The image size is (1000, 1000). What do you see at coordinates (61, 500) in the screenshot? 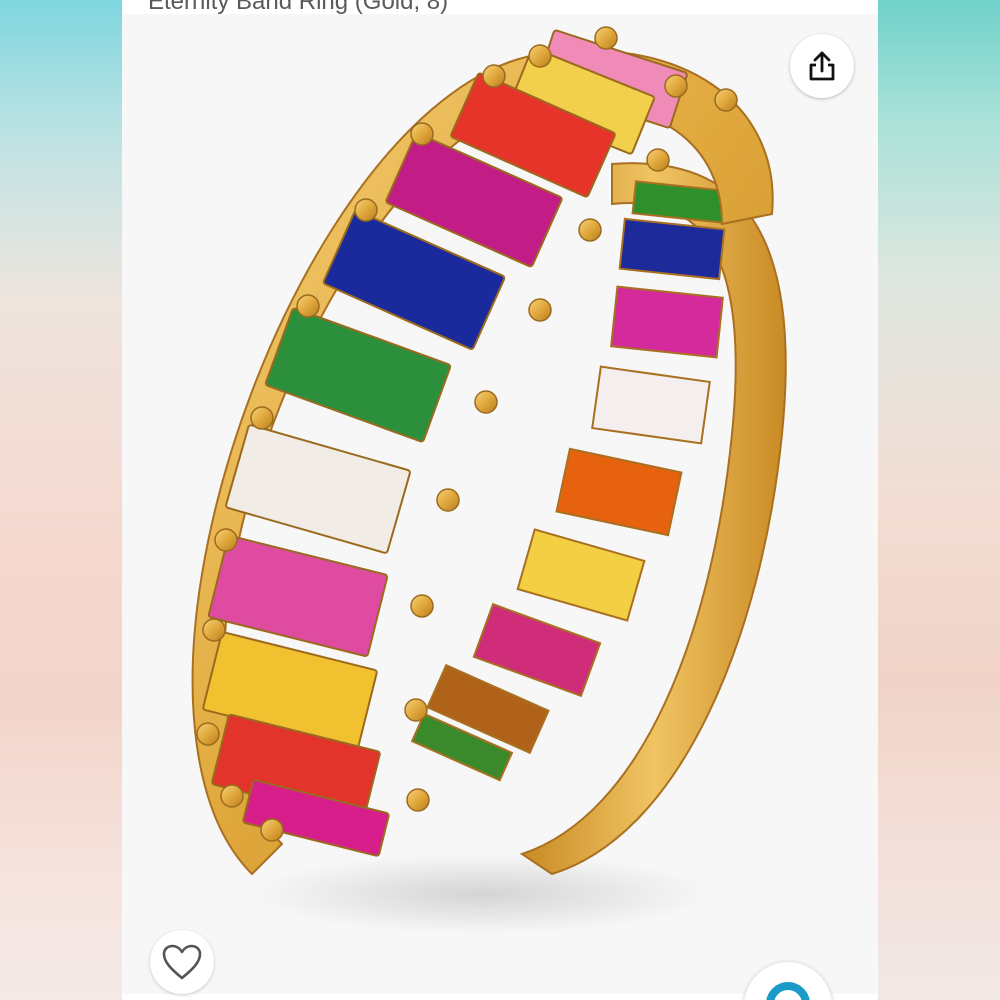
I see `background-left-blur` at bounding box center [61, 500].